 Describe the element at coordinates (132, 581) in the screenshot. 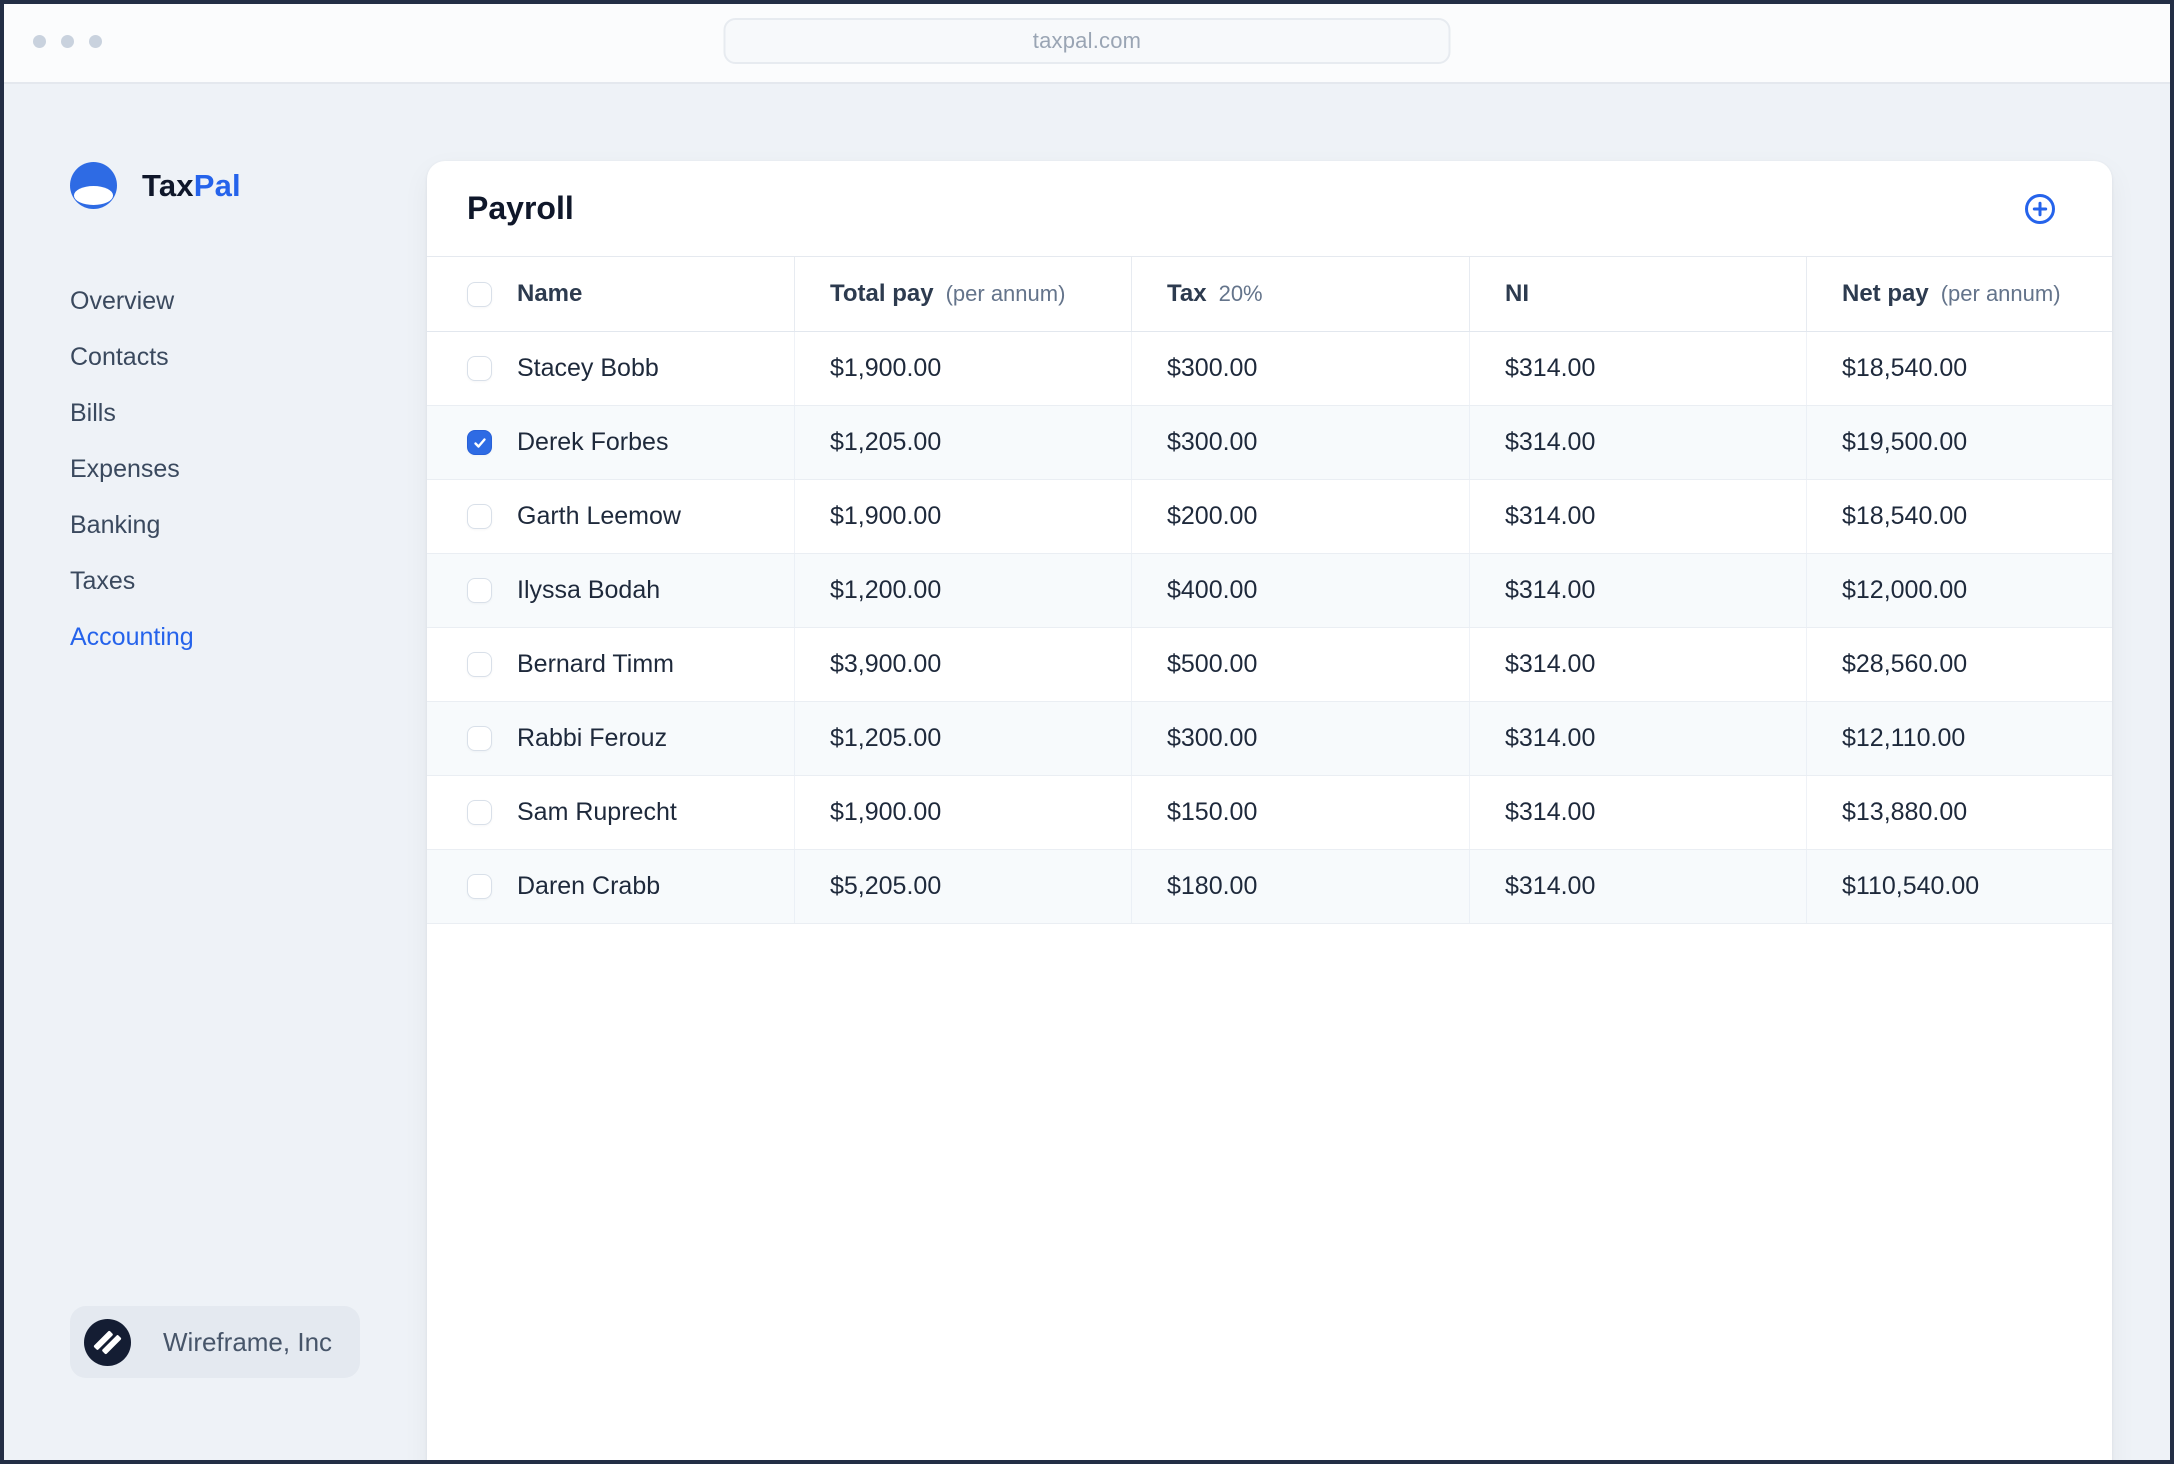

I see `sidebar-item-taxes: Taxes` at that location.